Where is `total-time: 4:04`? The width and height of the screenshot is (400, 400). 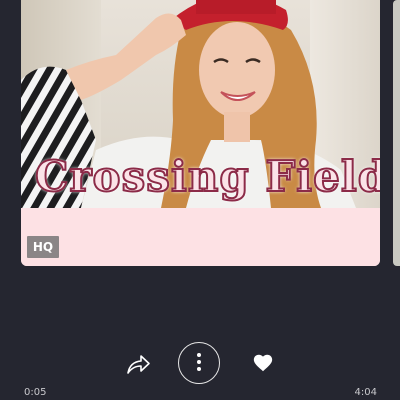
total-time: 4:04 is located at coordinates (365, 392).